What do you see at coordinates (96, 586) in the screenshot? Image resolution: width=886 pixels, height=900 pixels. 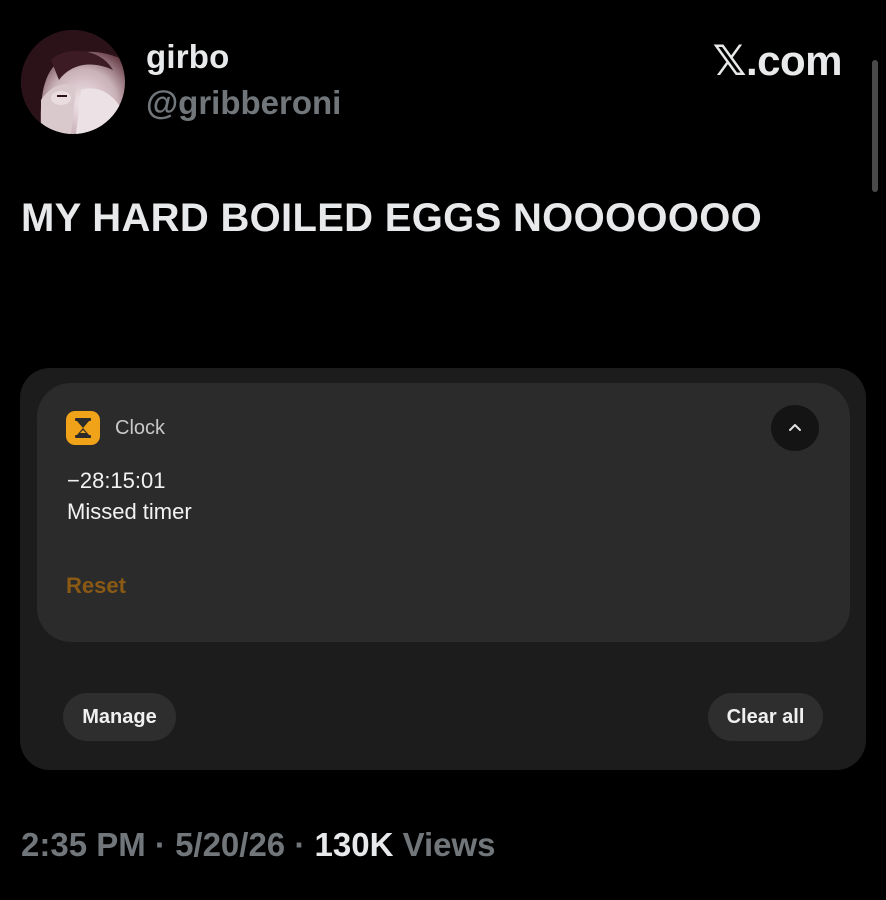 I see `reset-button: Reset` at bounding box center [96, 586].